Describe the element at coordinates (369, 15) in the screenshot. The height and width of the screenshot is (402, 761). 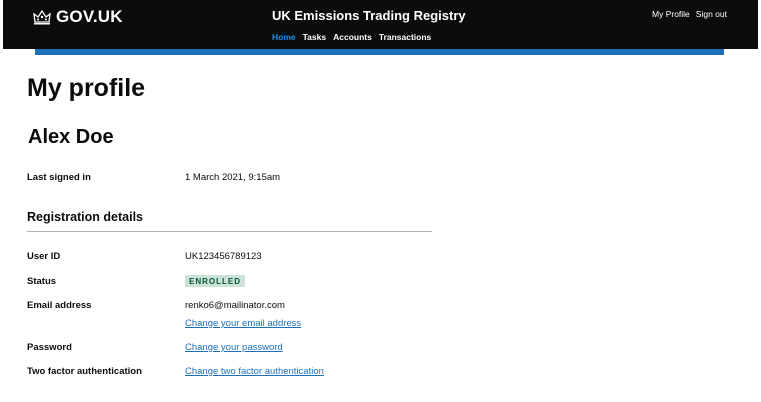
I see `service-name-link: UK Emissions Trading Registry` at that location.